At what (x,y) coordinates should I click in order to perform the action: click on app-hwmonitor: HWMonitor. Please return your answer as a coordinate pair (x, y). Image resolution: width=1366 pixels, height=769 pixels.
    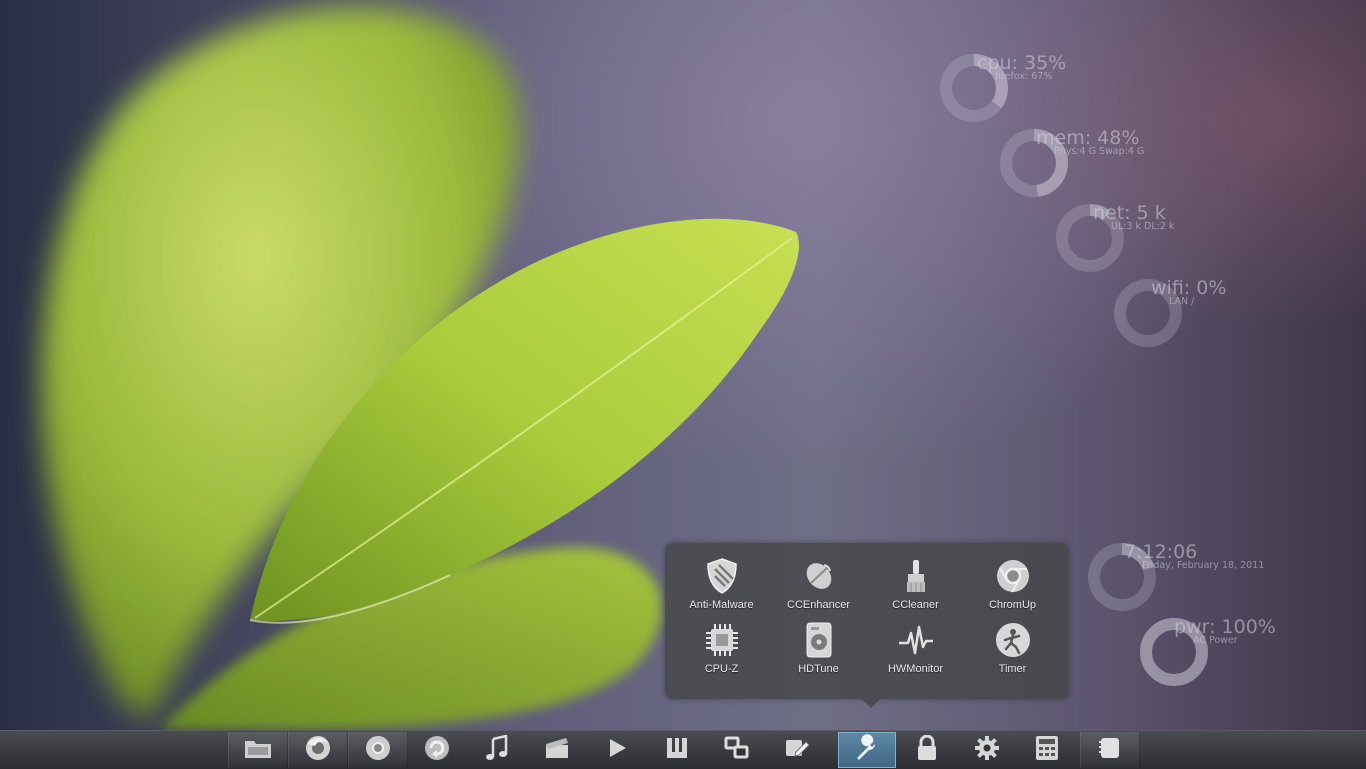
    Looking at the image, I should click on (915, 653).